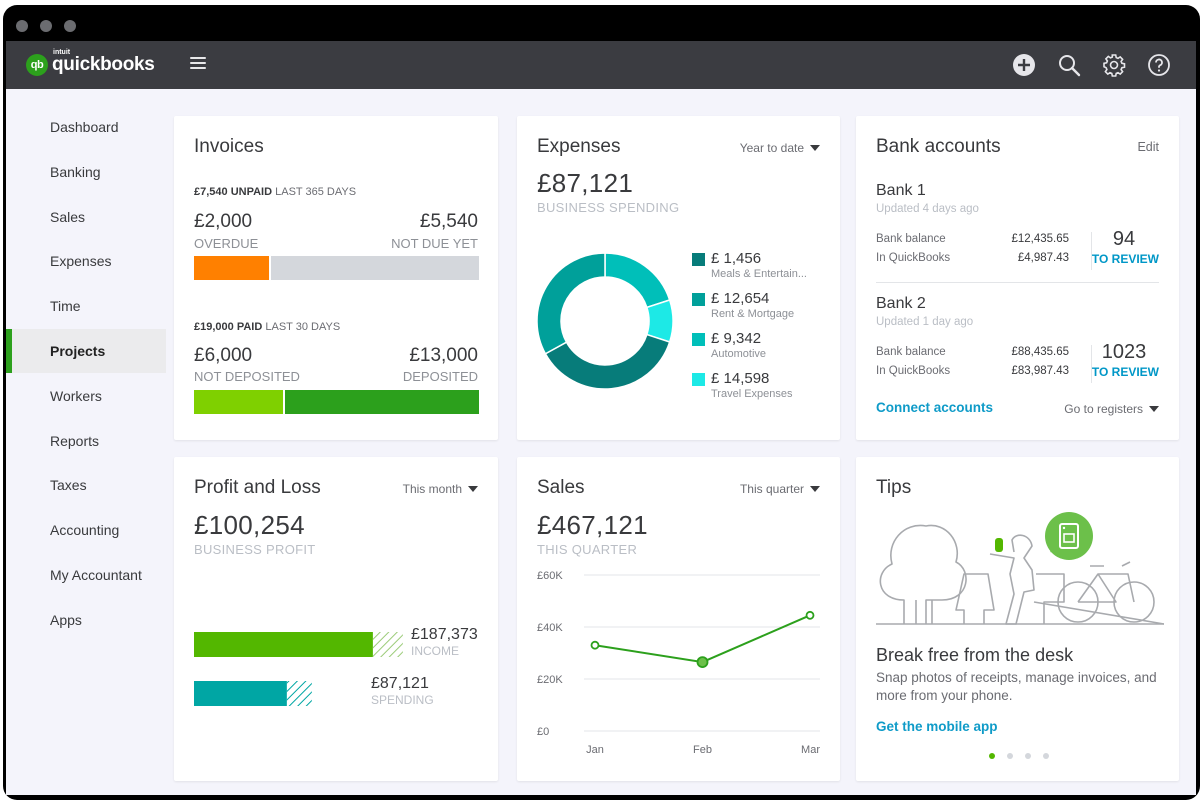 The height and width of the screenshot is (802, 1204). Describe the element at coordinates (267, 327) in the screenshot. I see `paid-summary: £19,000 PAID LAST 30 DAYS` at that location.